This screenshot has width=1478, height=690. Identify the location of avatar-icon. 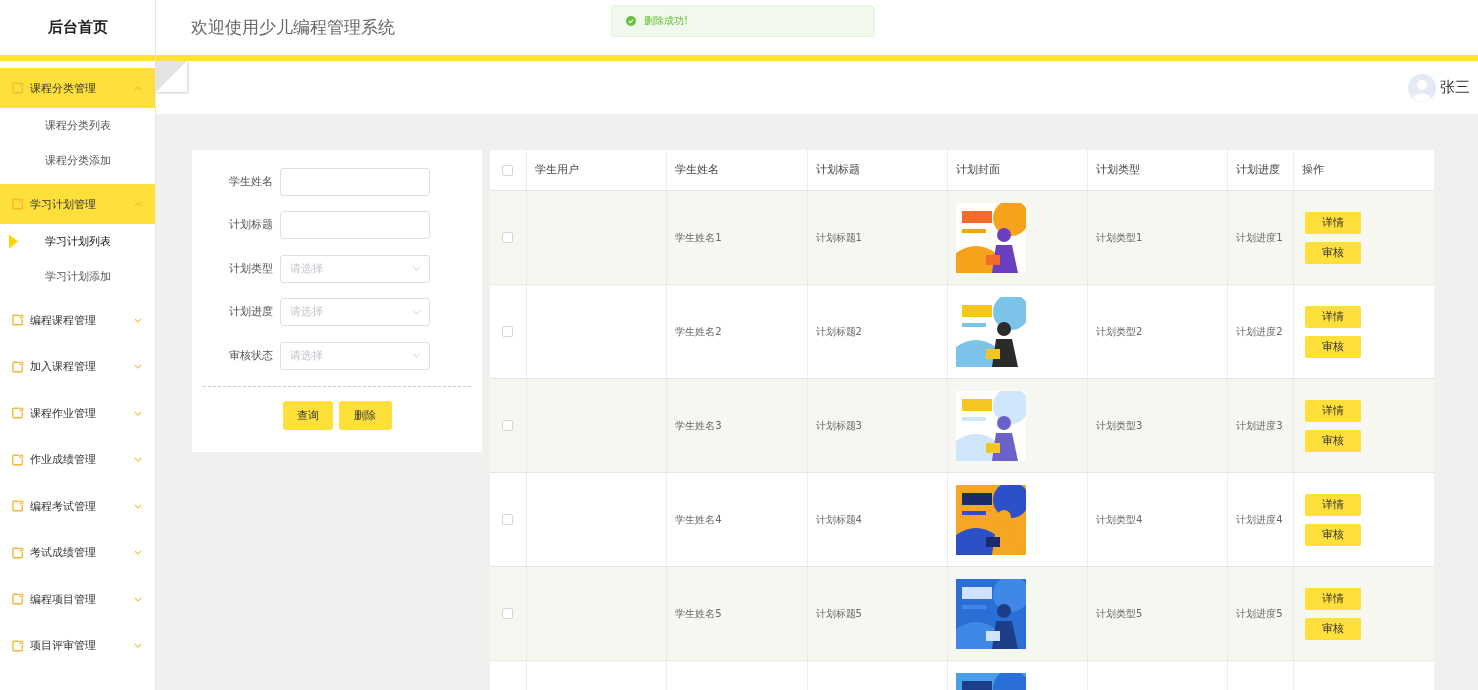
(1422, 87).